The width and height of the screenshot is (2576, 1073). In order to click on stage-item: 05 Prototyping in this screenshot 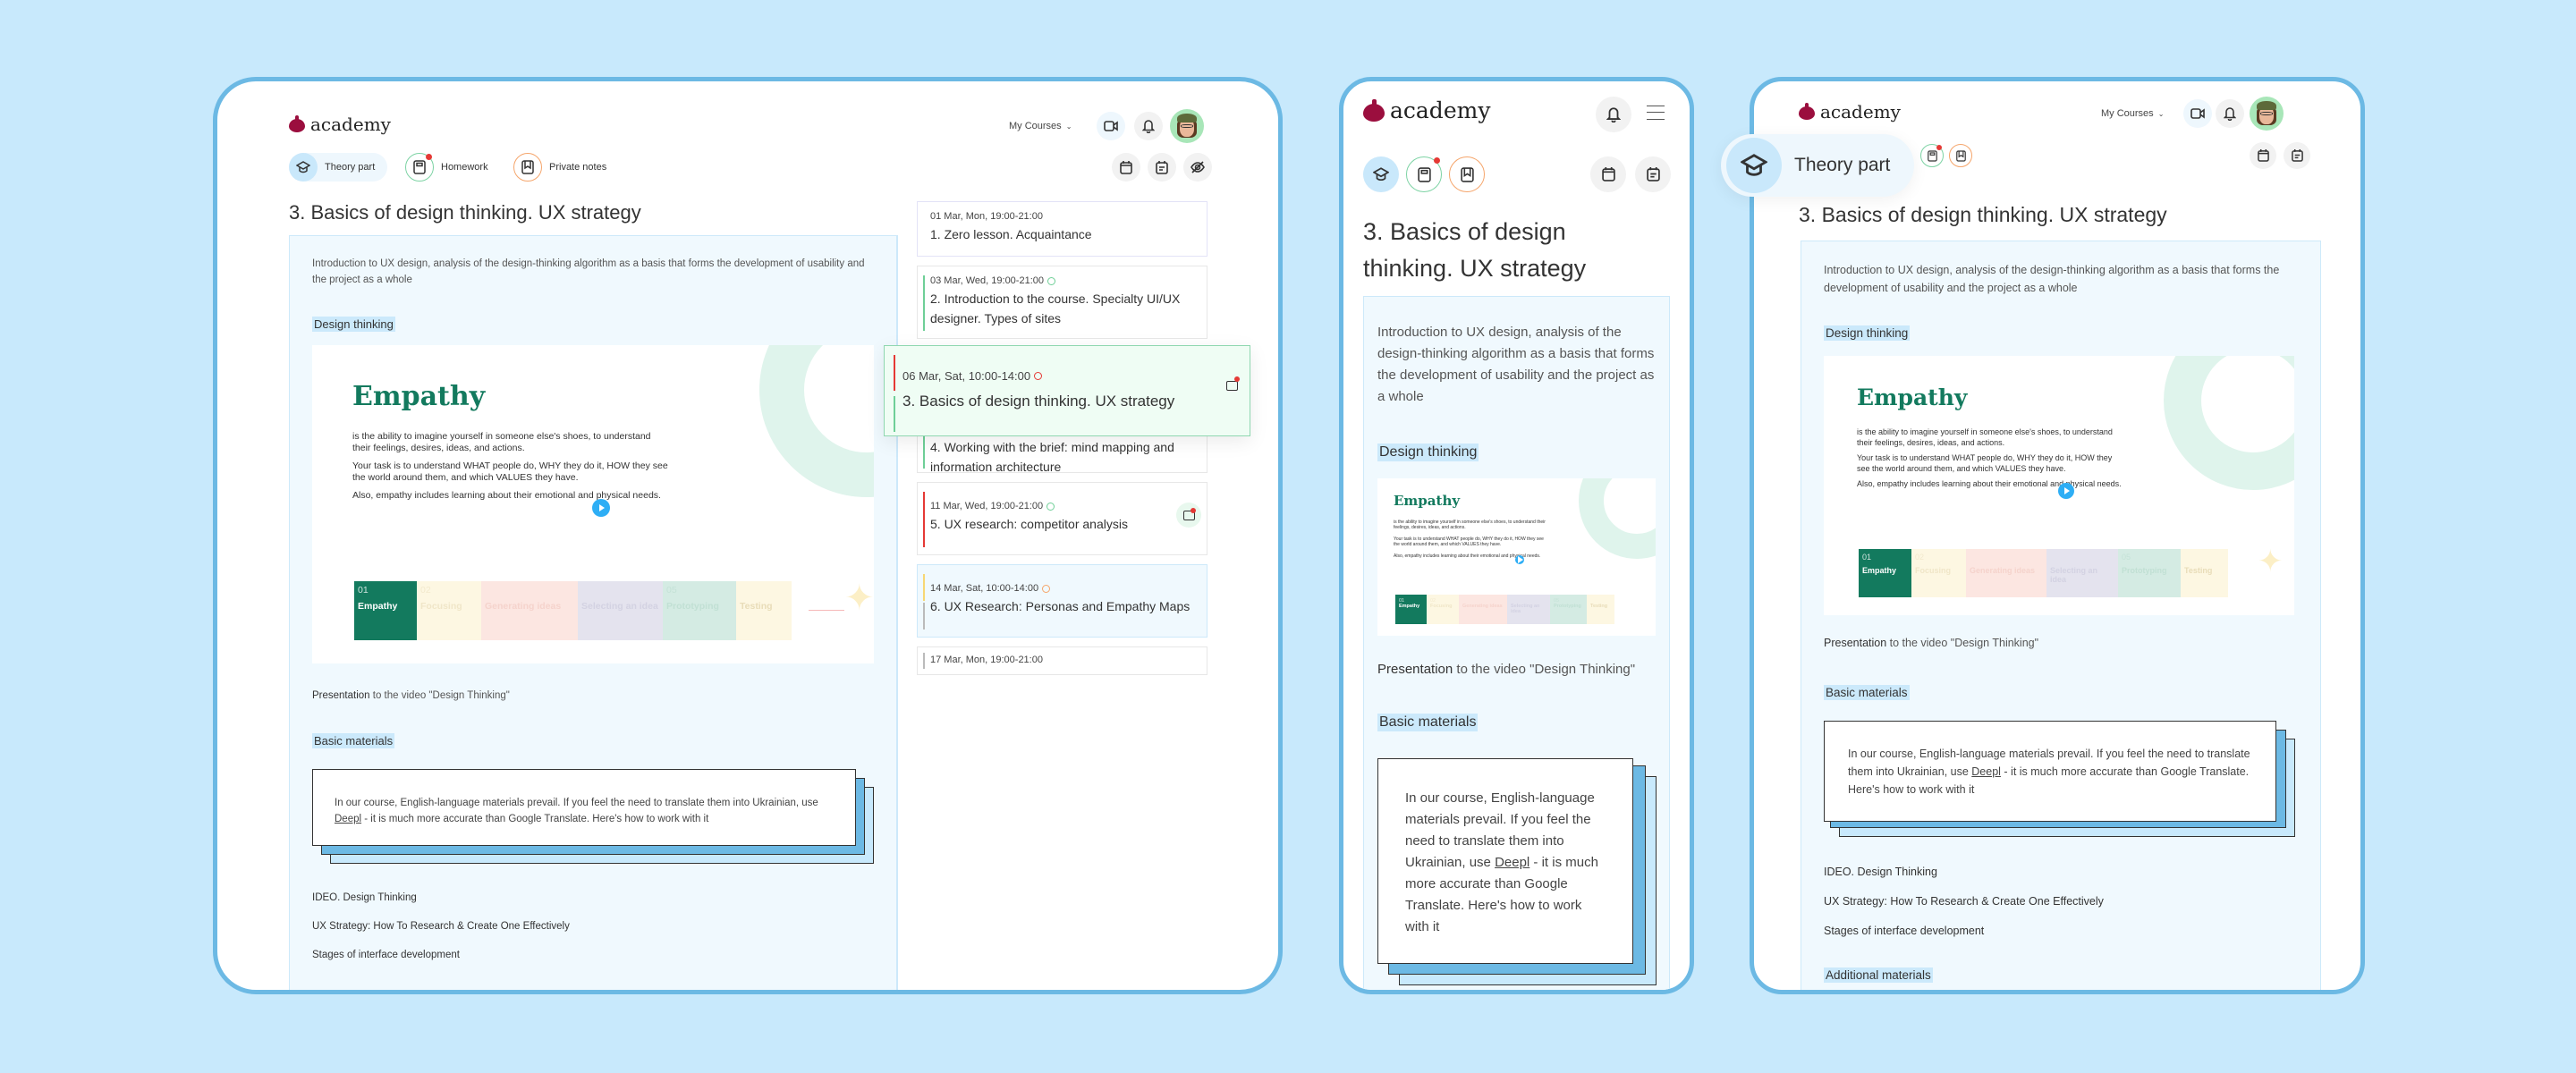, I will do `click(699, 610)`.